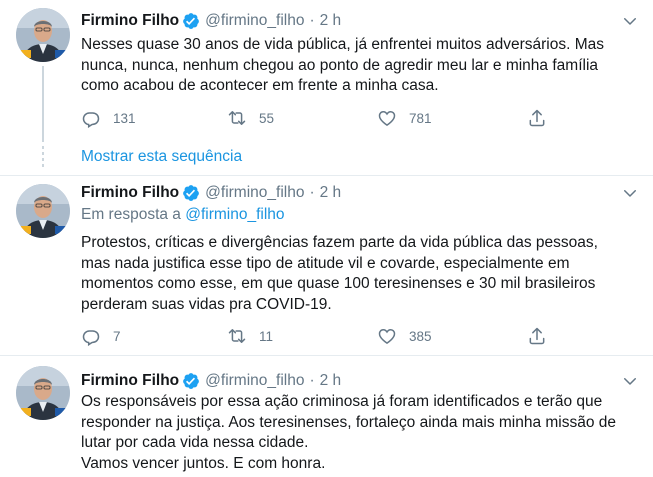  I want to click on thread-connector, so click(43, 104).